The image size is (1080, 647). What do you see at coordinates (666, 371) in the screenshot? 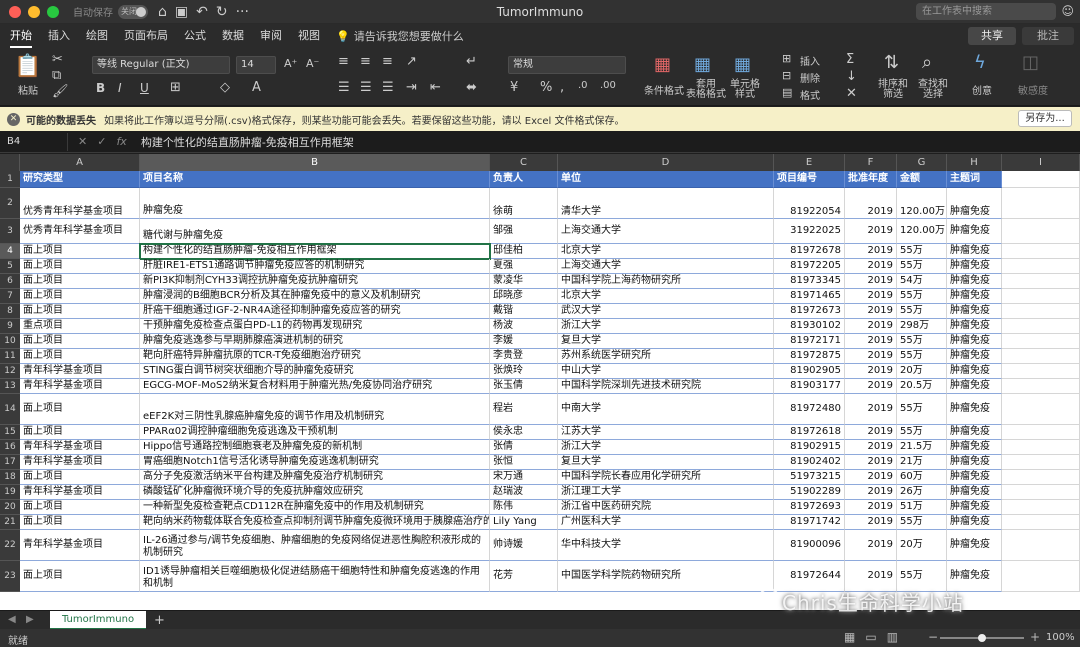
I see `cell-D12: 中山大学` at bounding box center [666, 371].